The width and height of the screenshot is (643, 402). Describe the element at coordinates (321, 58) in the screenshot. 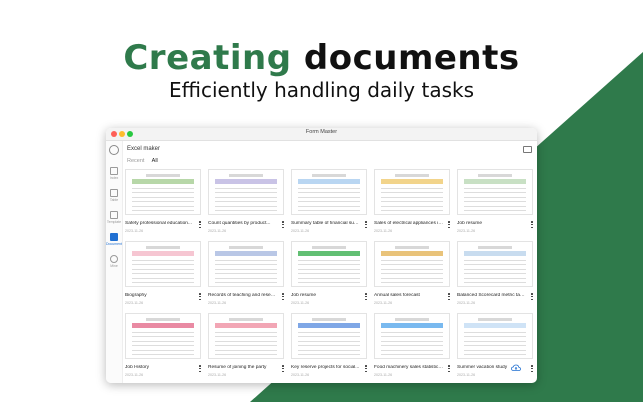

I see `headline: Creating documents` at that location.